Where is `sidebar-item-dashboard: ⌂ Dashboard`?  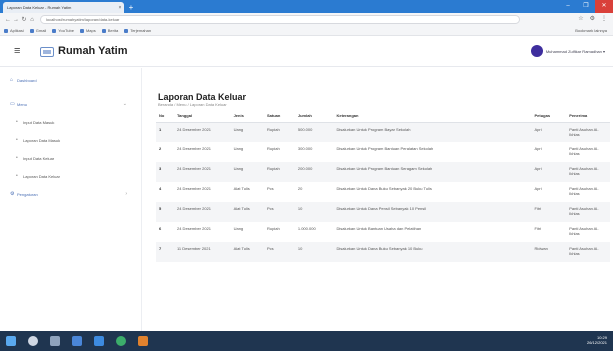
sidebar-item-dashboard: ⌂ Dashboard is located at coordinates (70, 80).